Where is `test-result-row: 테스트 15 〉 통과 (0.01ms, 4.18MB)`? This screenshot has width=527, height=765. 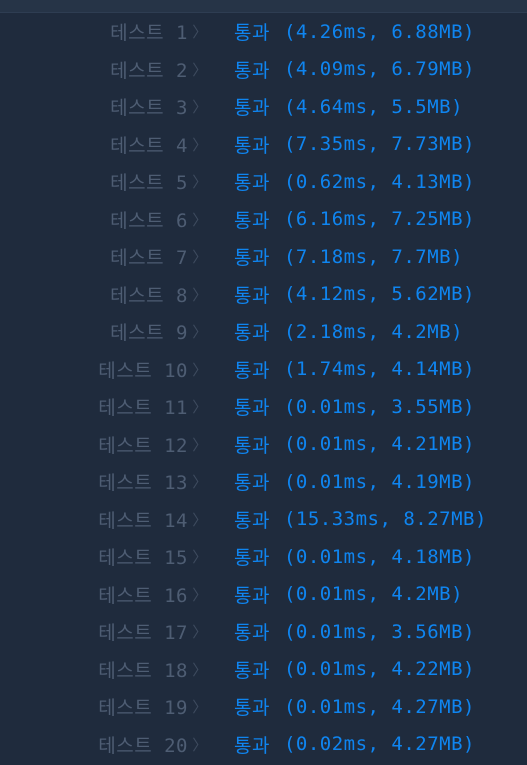
test-result-row: 테스트 15 〉 통과 (0.01ms, 4.18MB) is located at coordinates (263, 557).